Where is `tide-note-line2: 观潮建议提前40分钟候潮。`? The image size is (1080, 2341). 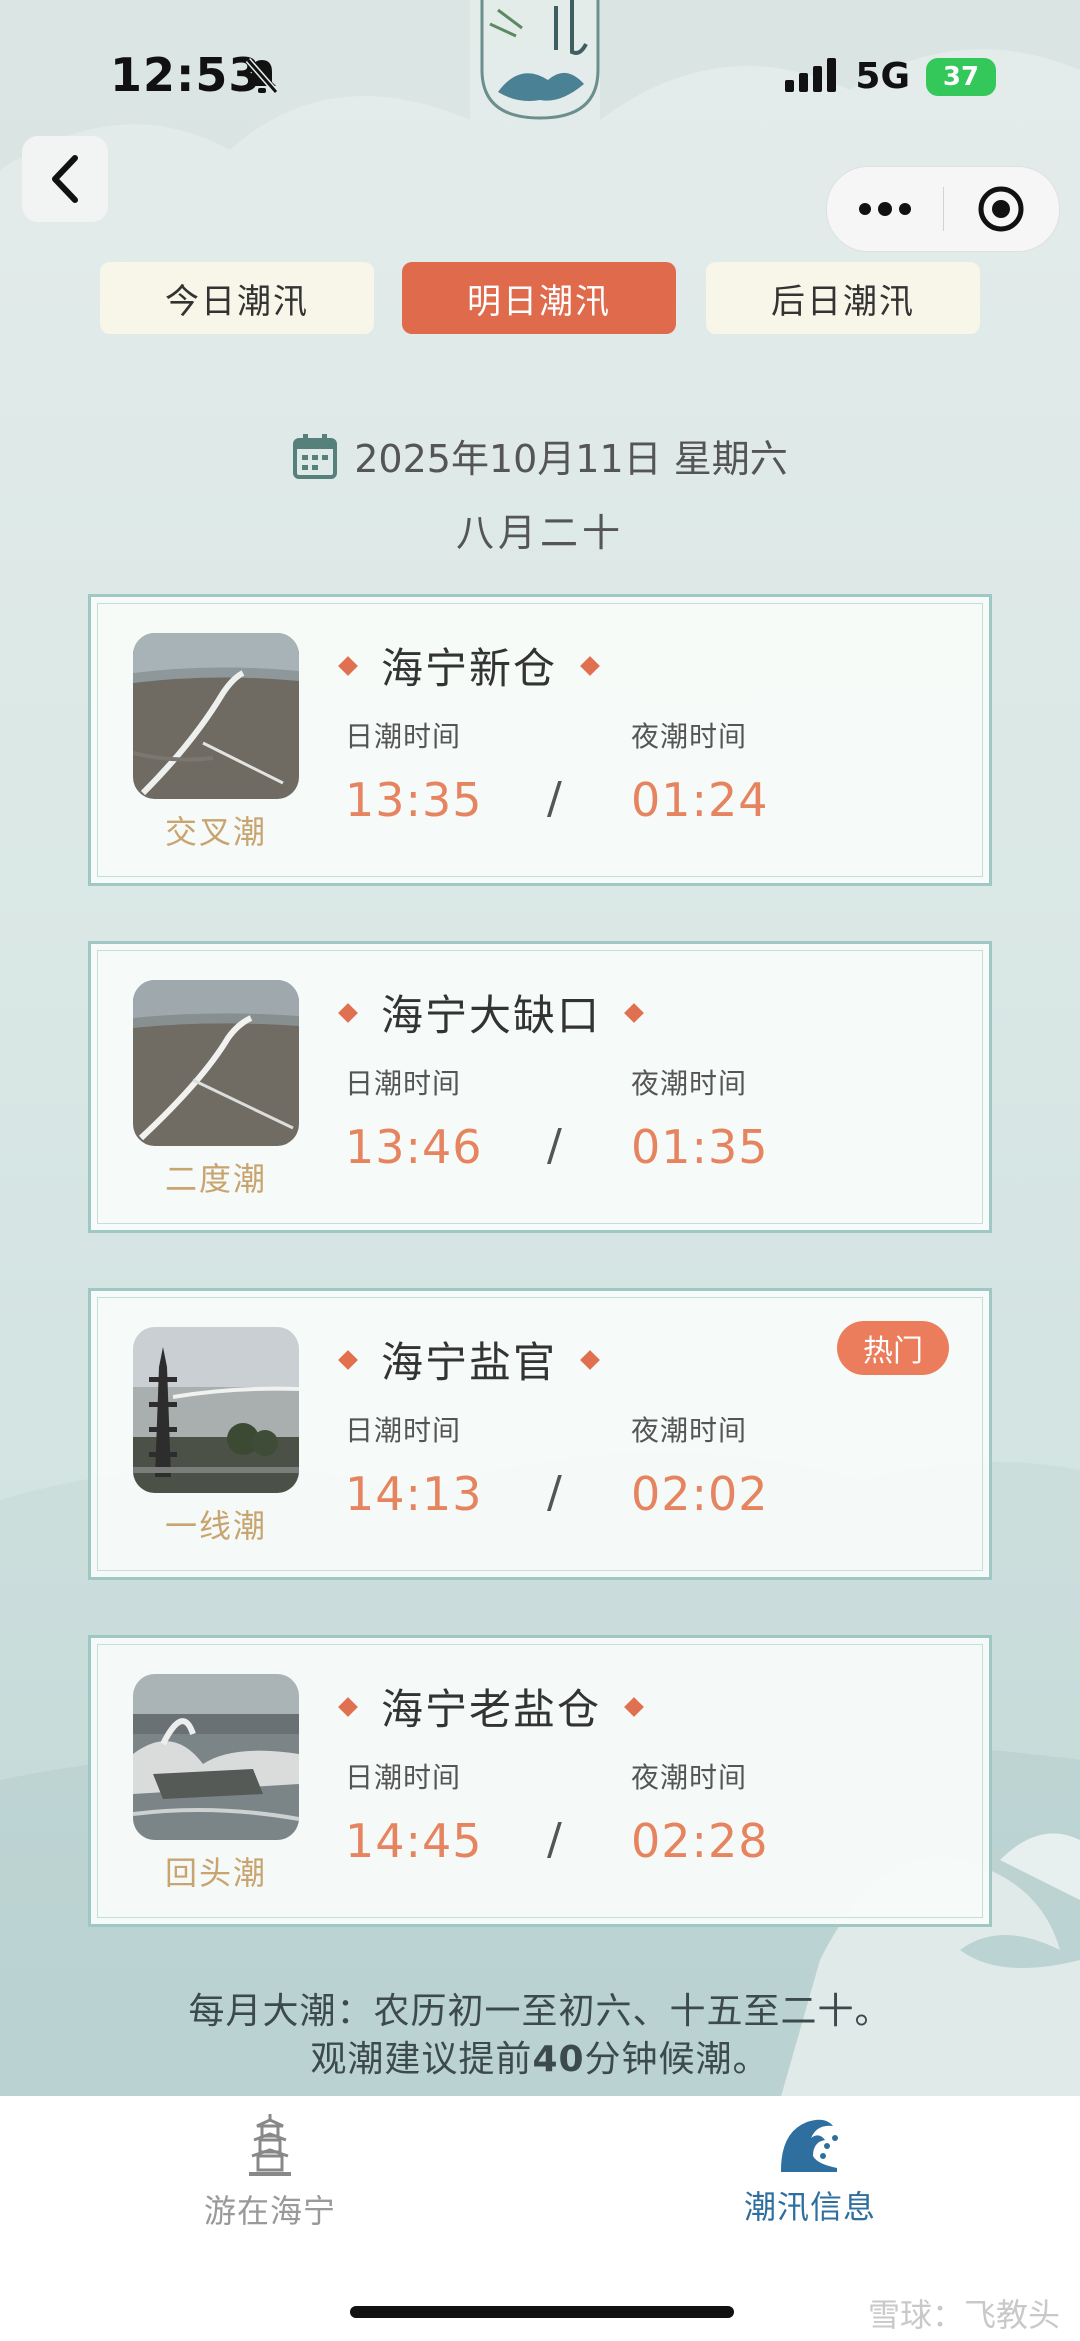 tide-note-line2: 观潮建议提前40分钟候潮。 is located at coordinates (540, 2056).